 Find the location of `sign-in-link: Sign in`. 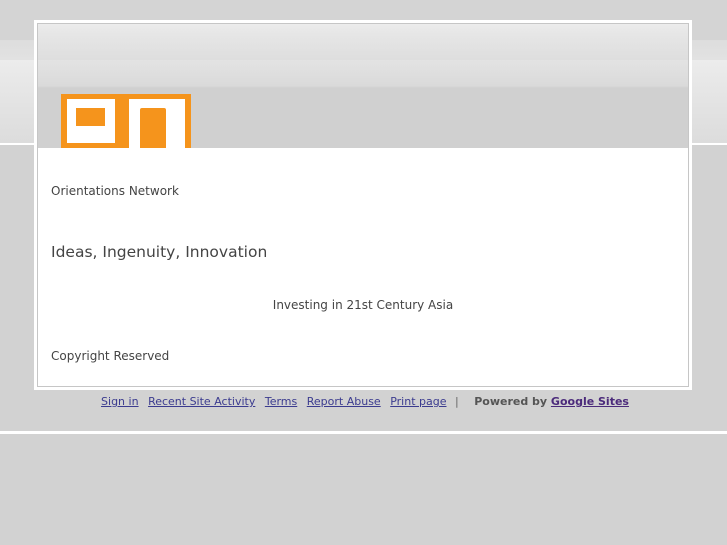

sign-in-link: Sign in is located at coordinates (120, 401).